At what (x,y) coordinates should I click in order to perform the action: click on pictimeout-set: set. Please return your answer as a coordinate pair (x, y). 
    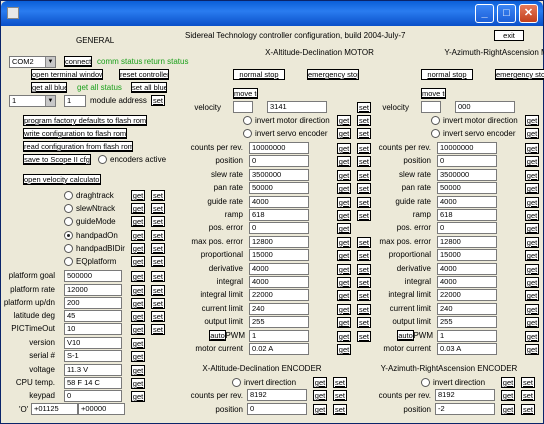
    Looking at the image, I should click on (158, 329).